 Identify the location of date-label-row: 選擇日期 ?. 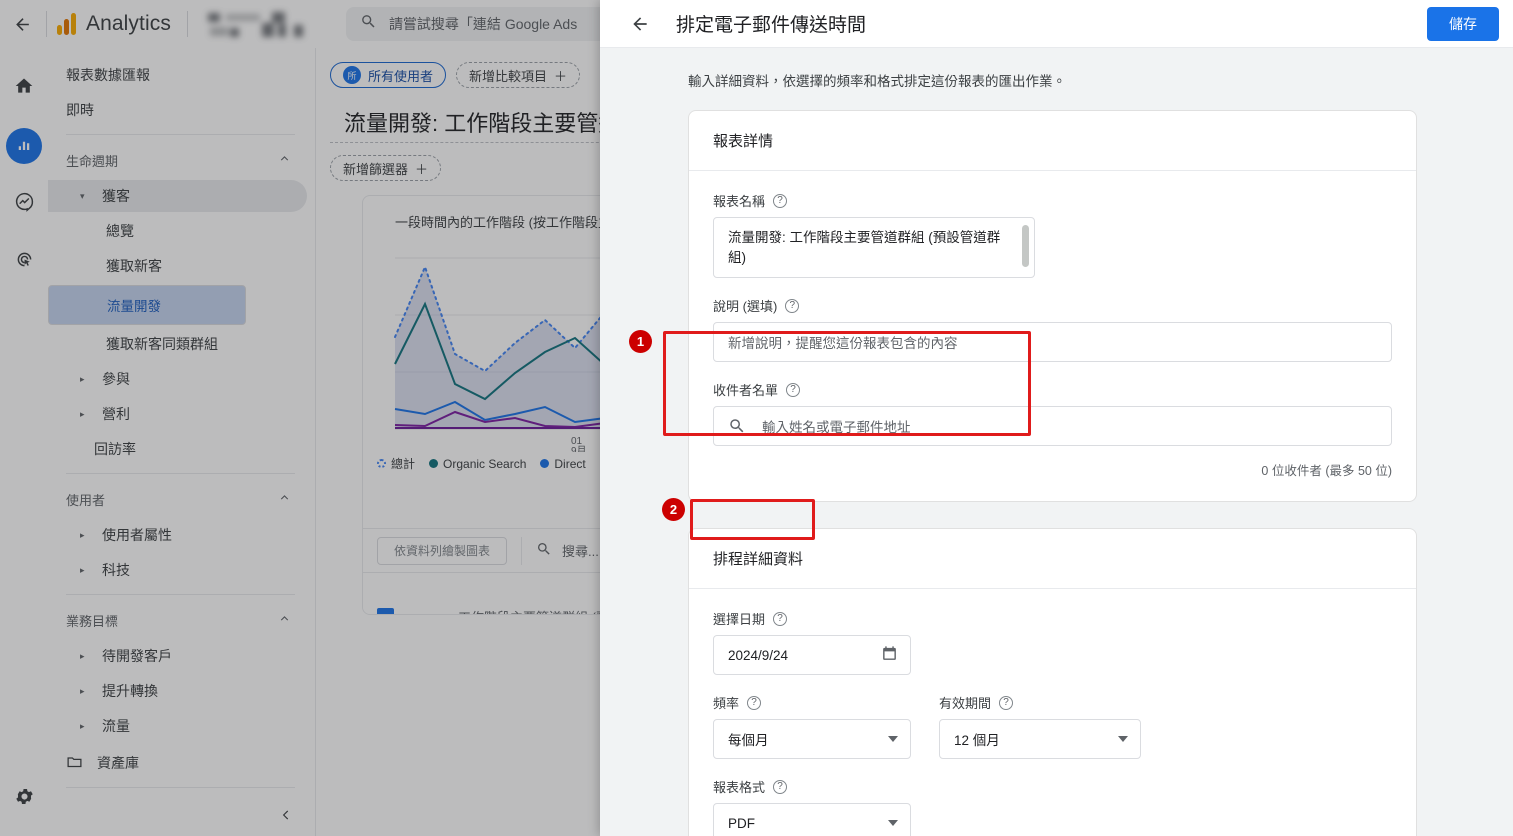
(1052, 618).